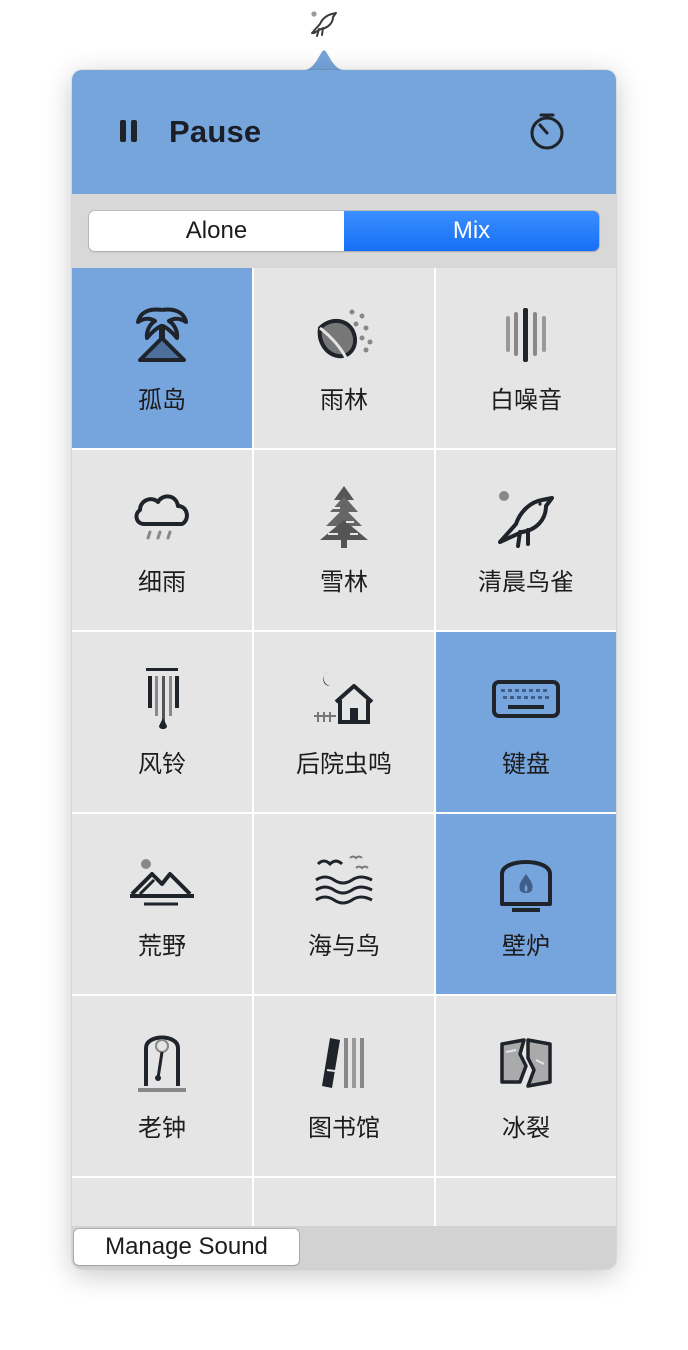 This screenshot has width=688, height=1350. What do you see at coordinates (162, 882) in the screenshot?
I see `mountains-icon` at bounding box center [162, 882].